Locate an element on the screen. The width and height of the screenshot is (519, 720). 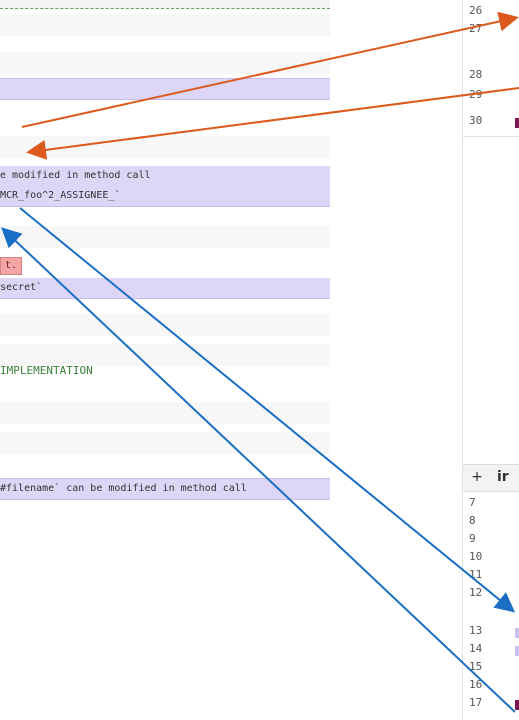
file-header: + ir is located at coordinates (491, 478).